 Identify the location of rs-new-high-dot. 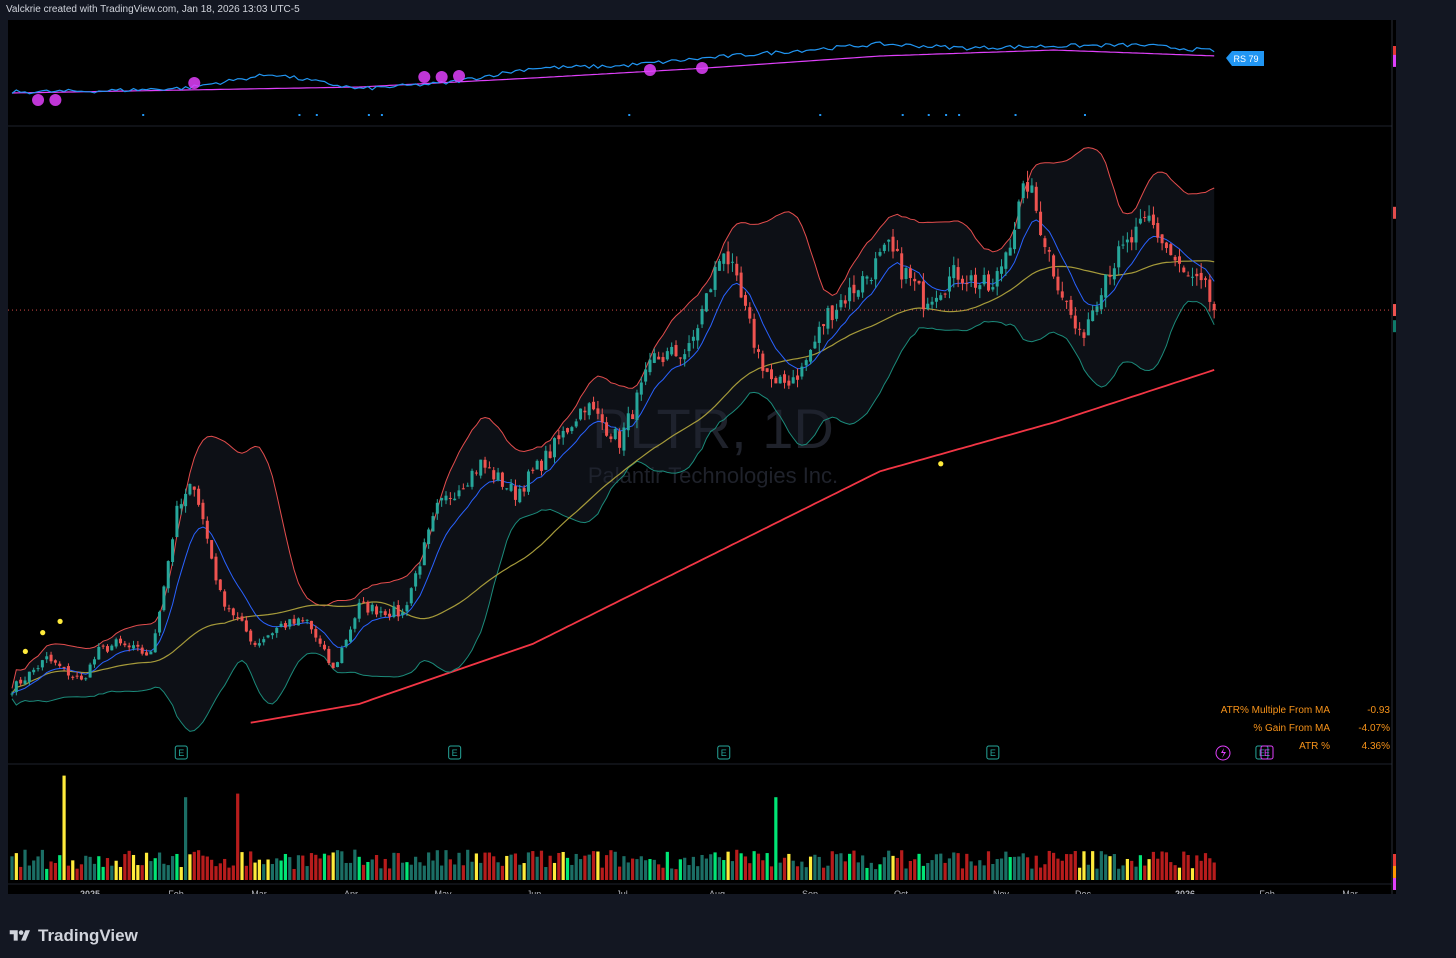
(459, 76).